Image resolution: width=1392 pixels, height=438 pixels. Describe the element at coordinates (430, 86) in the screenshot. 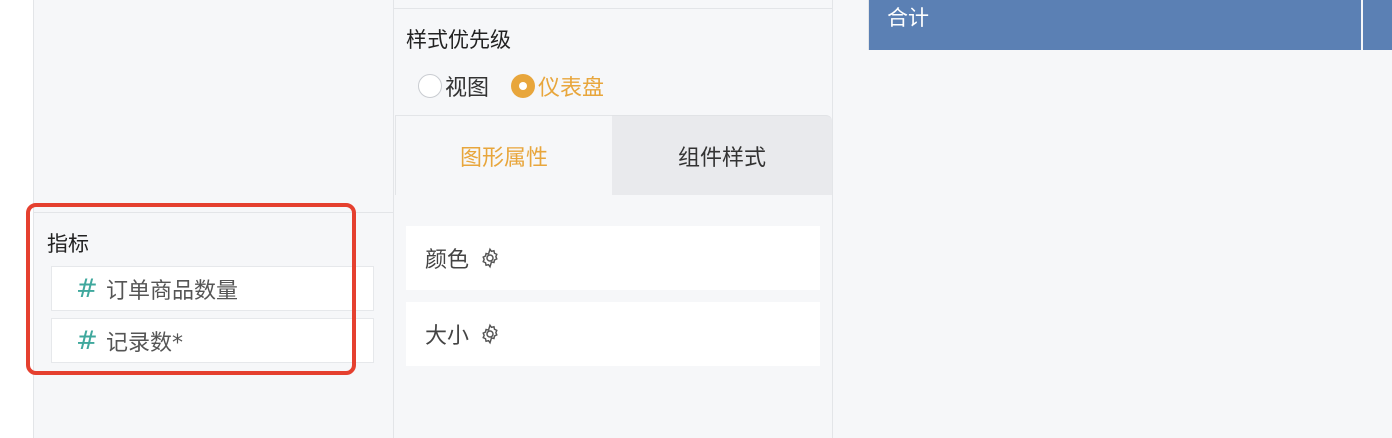

I see `radio-view` at that location.